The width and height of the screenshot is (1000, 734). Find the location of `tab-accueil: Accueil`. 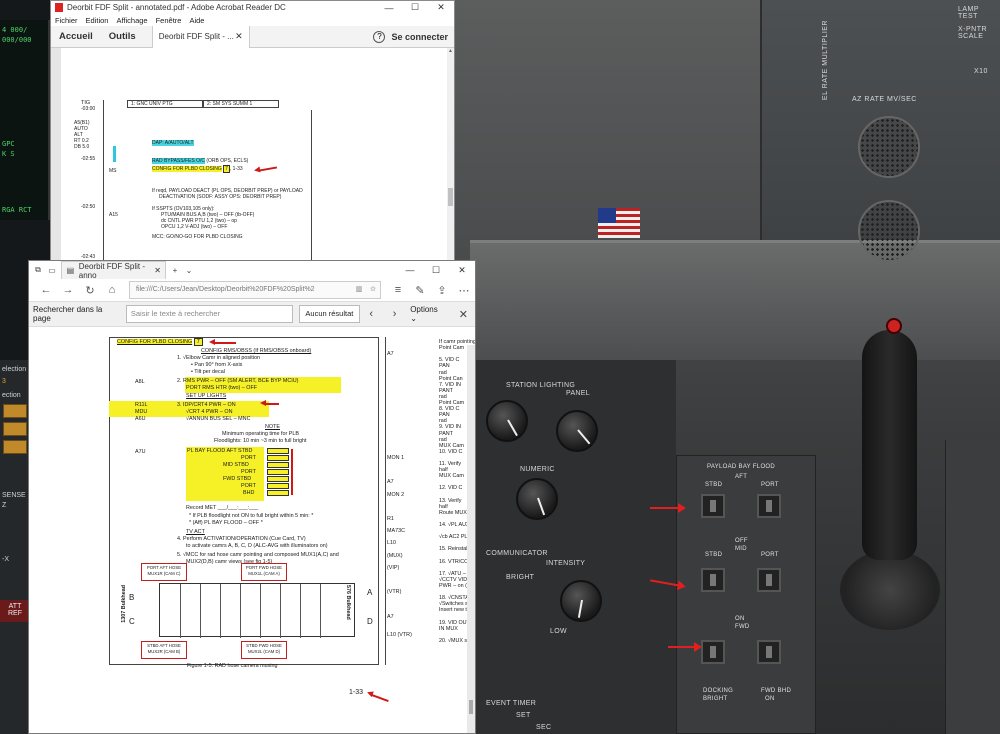

tab-accueil: Accueil is located at coordinates (76, 36).